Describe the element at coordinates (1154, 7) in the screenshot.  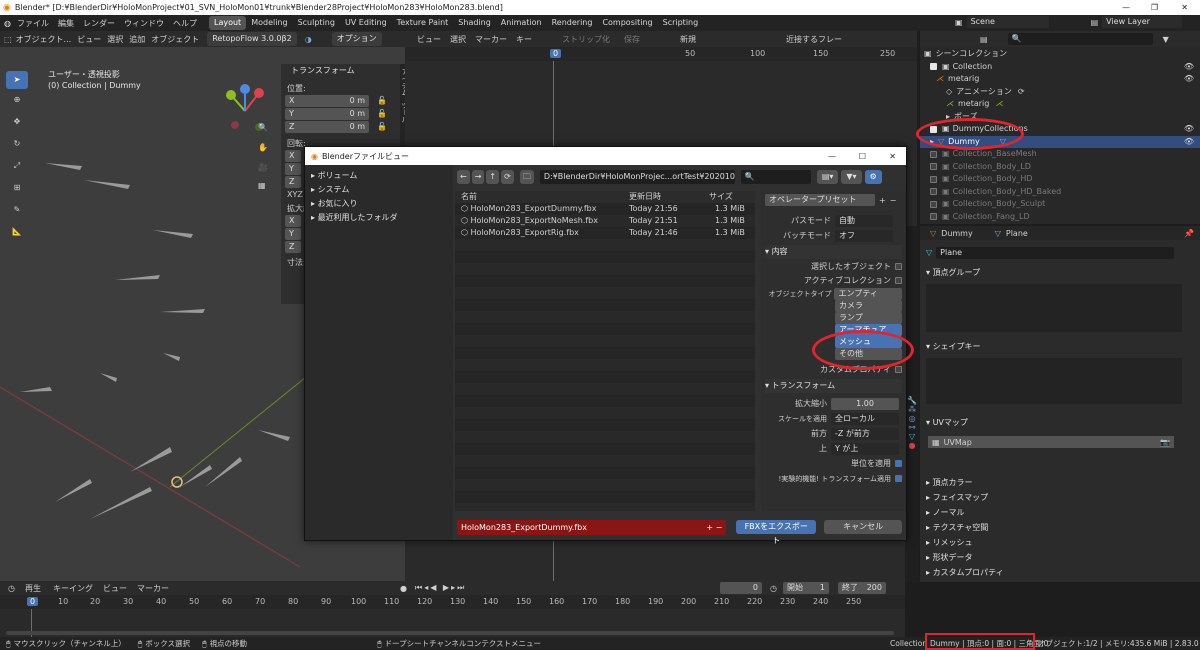
I see `maximize-button: ❐` at that location.